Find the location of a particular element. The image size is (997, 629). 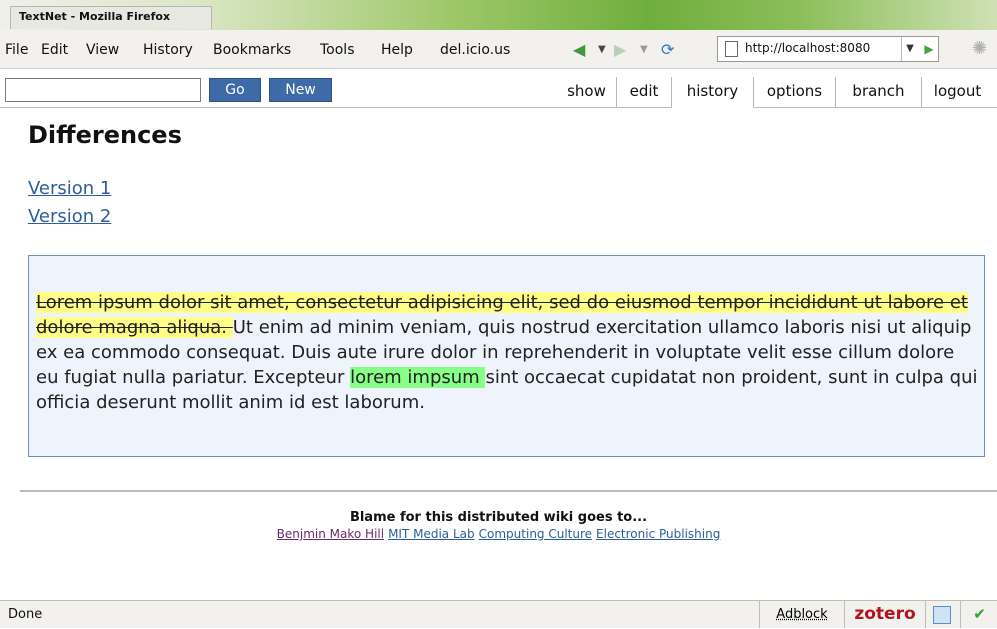

zotero-button: zotero is located at coordinates (884, 614).